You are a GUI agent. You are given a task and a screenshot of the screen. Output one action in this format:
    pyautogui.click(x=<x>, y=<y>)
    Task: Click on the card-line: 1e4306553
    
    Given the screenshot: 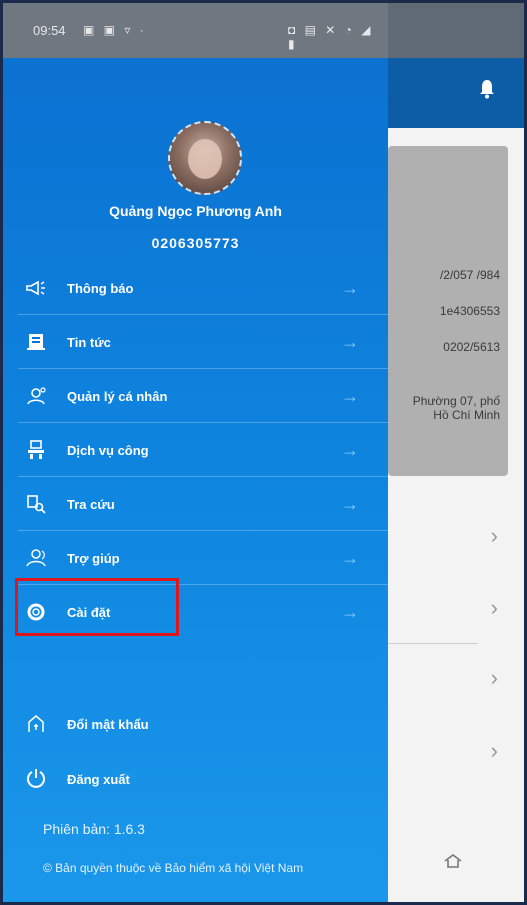 What is the action you would take?
    pyautogui.click(x=469, y=311)
    